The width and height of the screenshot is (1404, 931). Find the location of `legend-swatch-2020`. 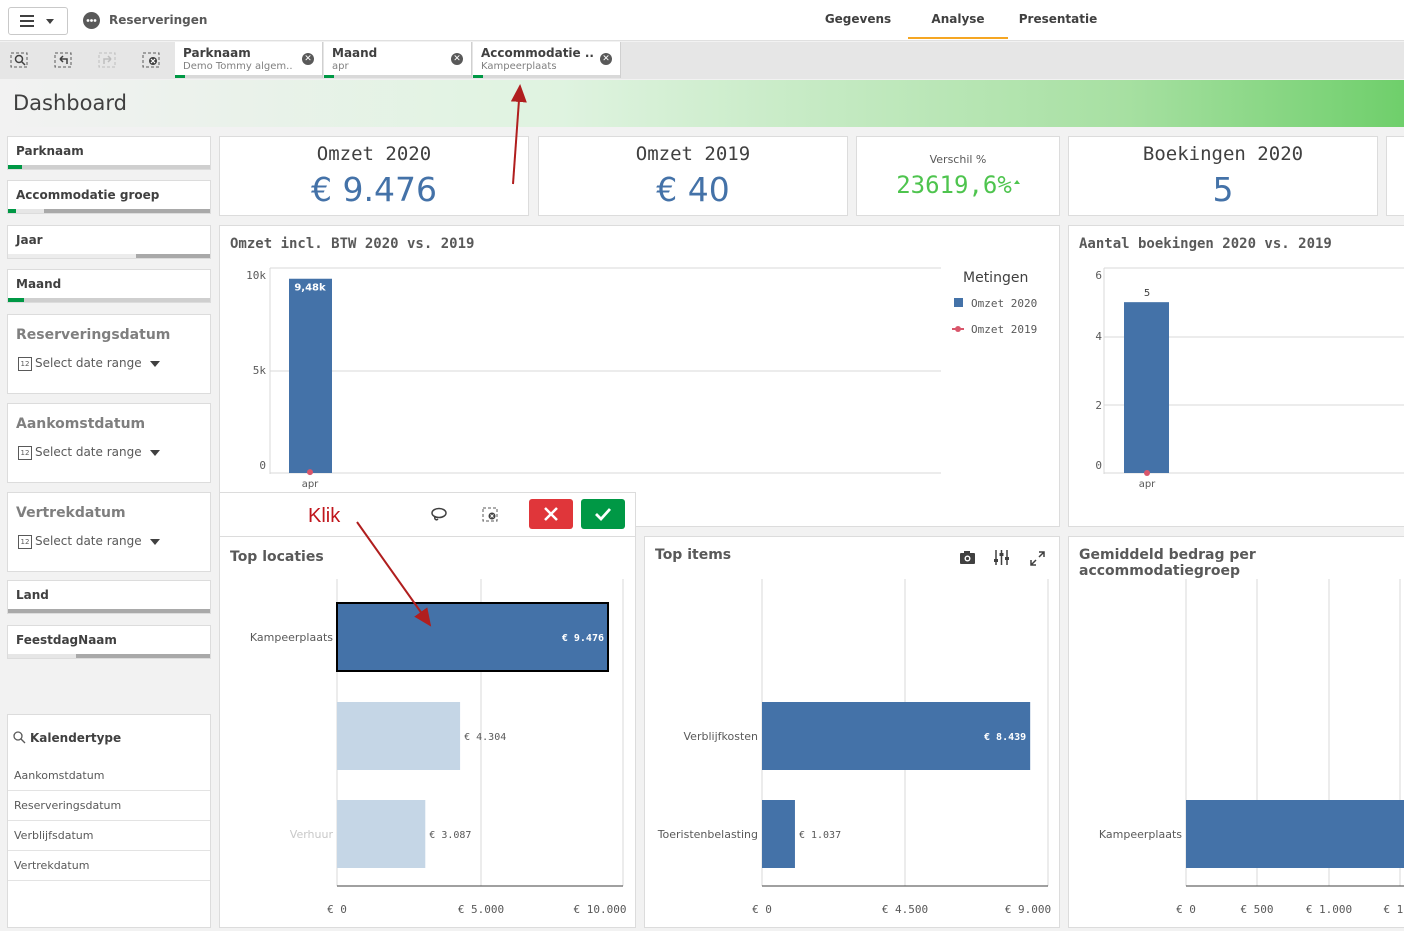

legend-swatch-2020 is located at coordinates (958, 302).